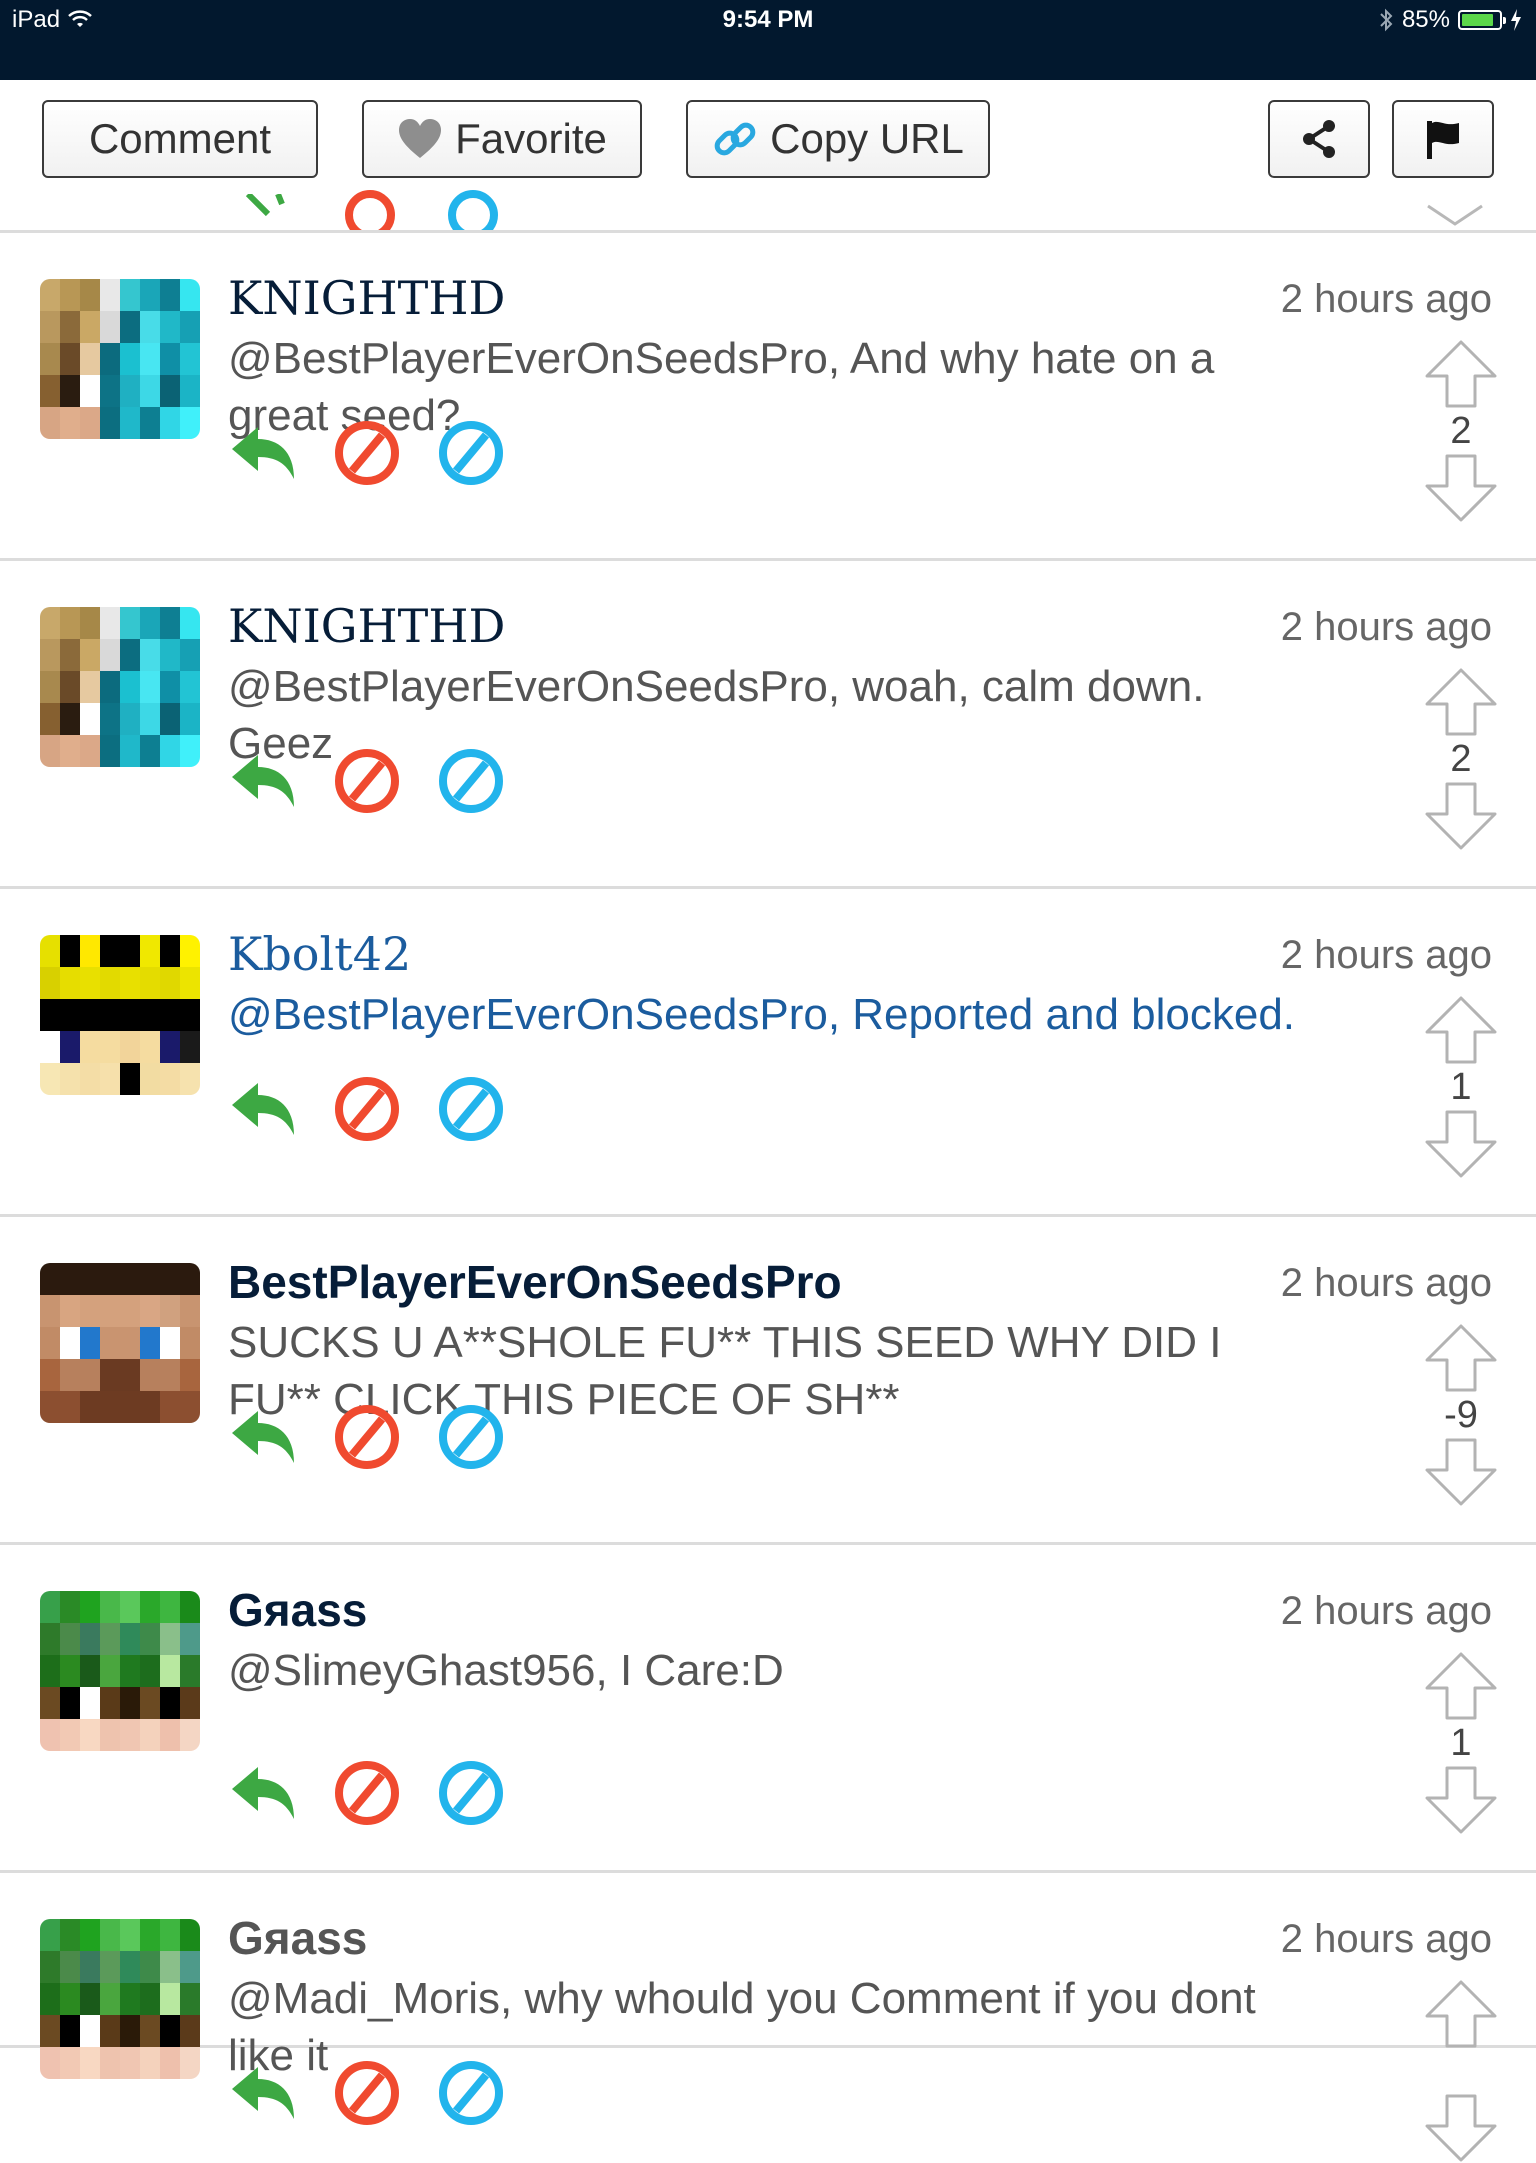 The image size is (1536, 2163). I want to click on heart-icon, so click(420, 138).